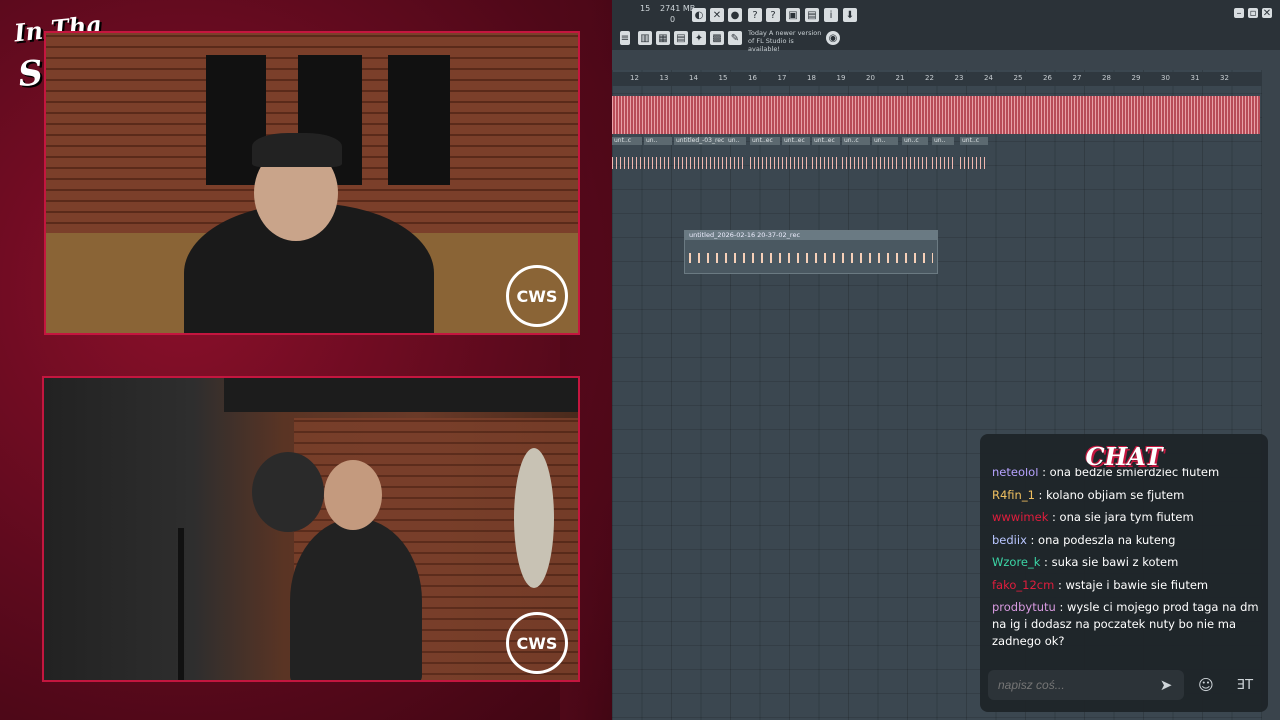 This screenshot has height=720, width=1280. I want to click on chat-message: R4fin_1 : kolano objiam se fjutem, so click(1129, 495).